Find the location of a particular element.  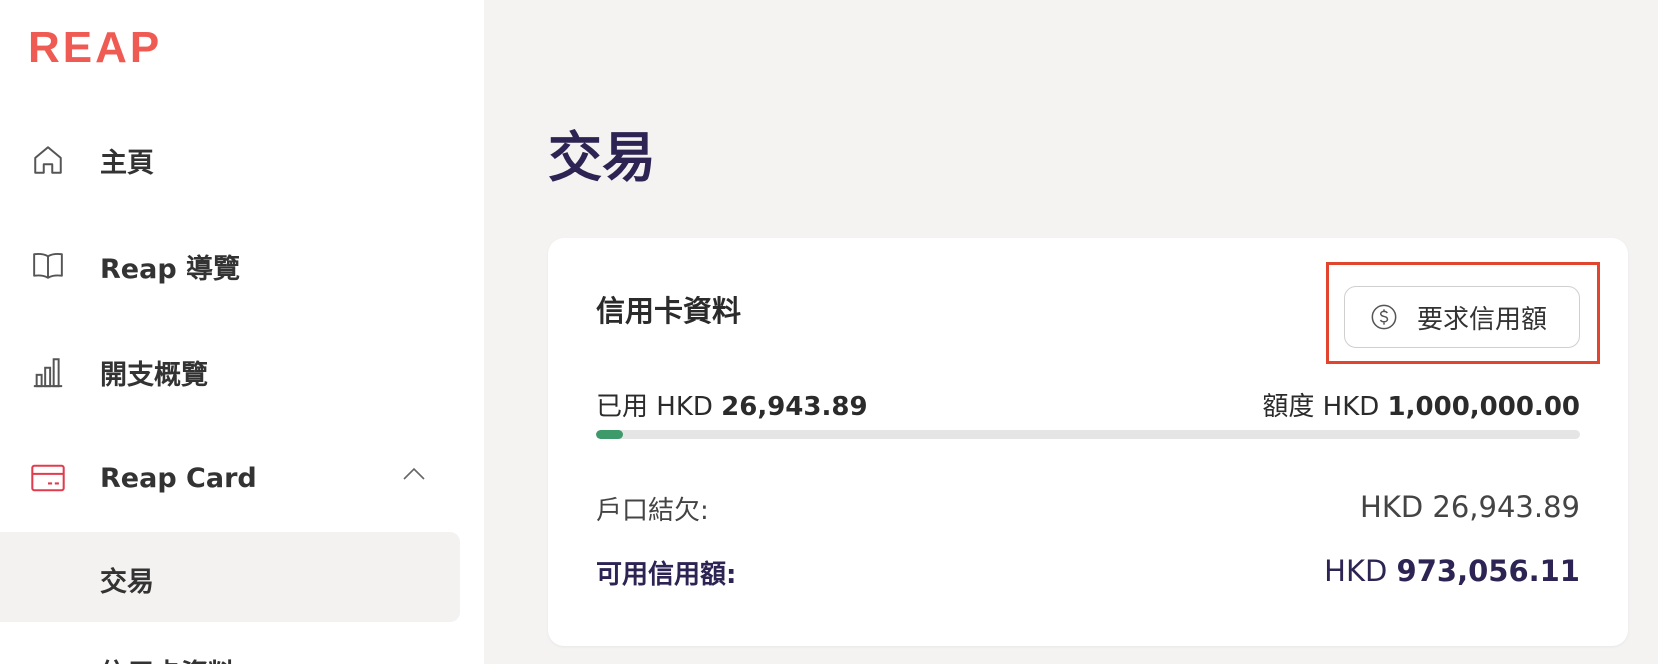

available-credit-amount: 973,056.11 is located at coordinates (1488, 571).